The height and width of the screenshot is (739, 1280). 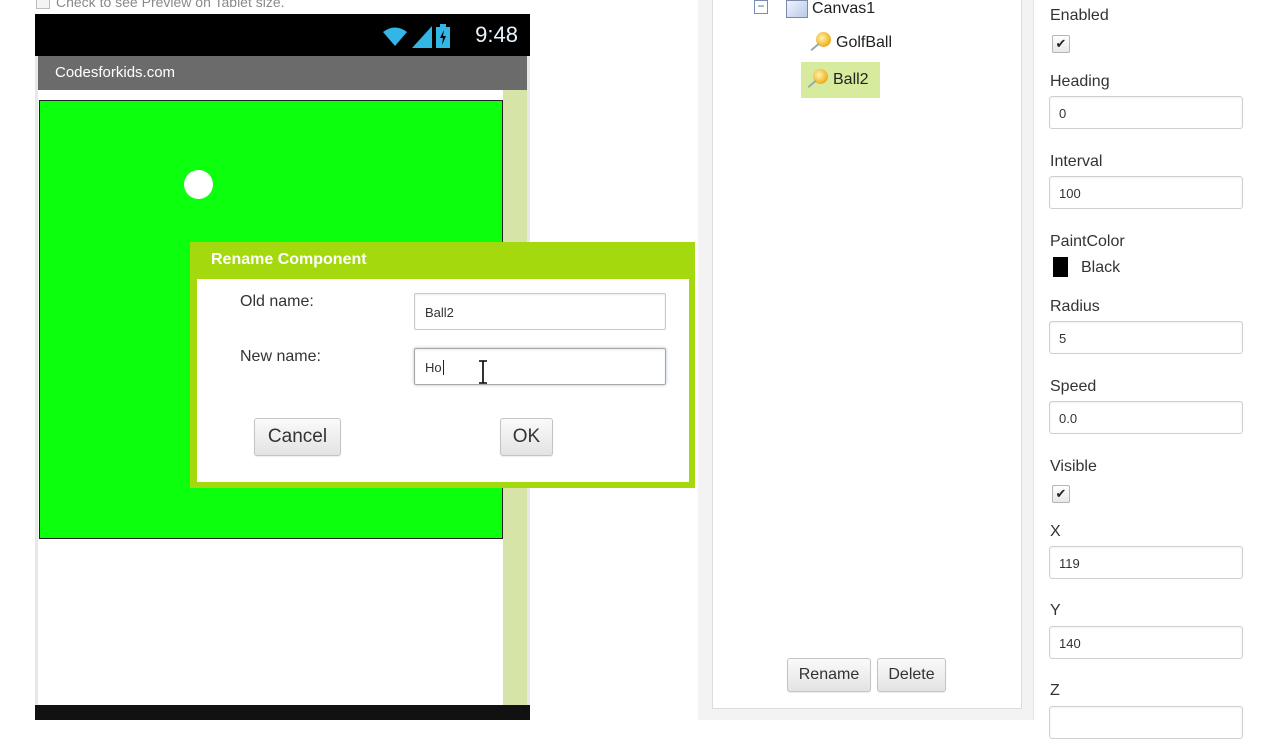 What do you see at coordinates (1146, 112) in the screenshot?
I see `heading-input: 0` at bounding box center [1146, 112].